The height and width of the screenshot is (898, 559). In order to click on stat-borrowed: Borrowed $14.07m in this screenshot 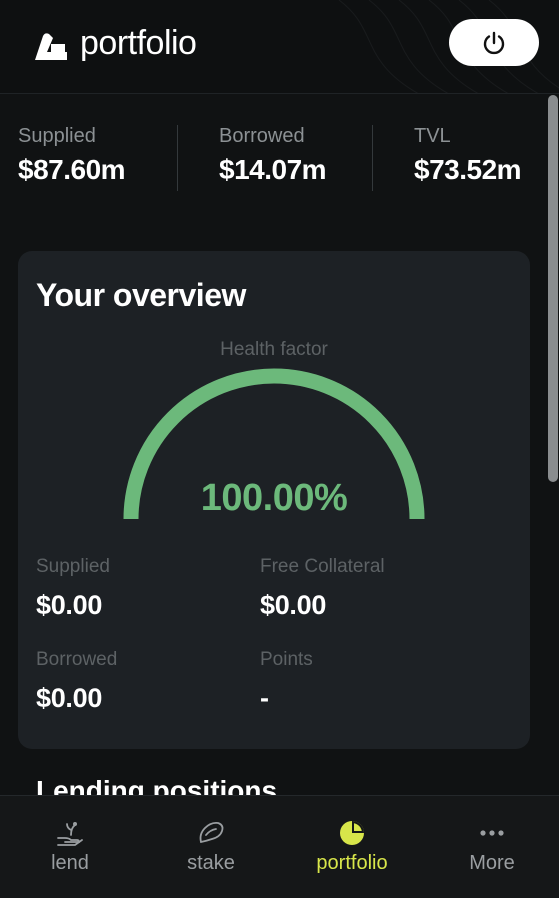, I will do `click(273, 155)`.